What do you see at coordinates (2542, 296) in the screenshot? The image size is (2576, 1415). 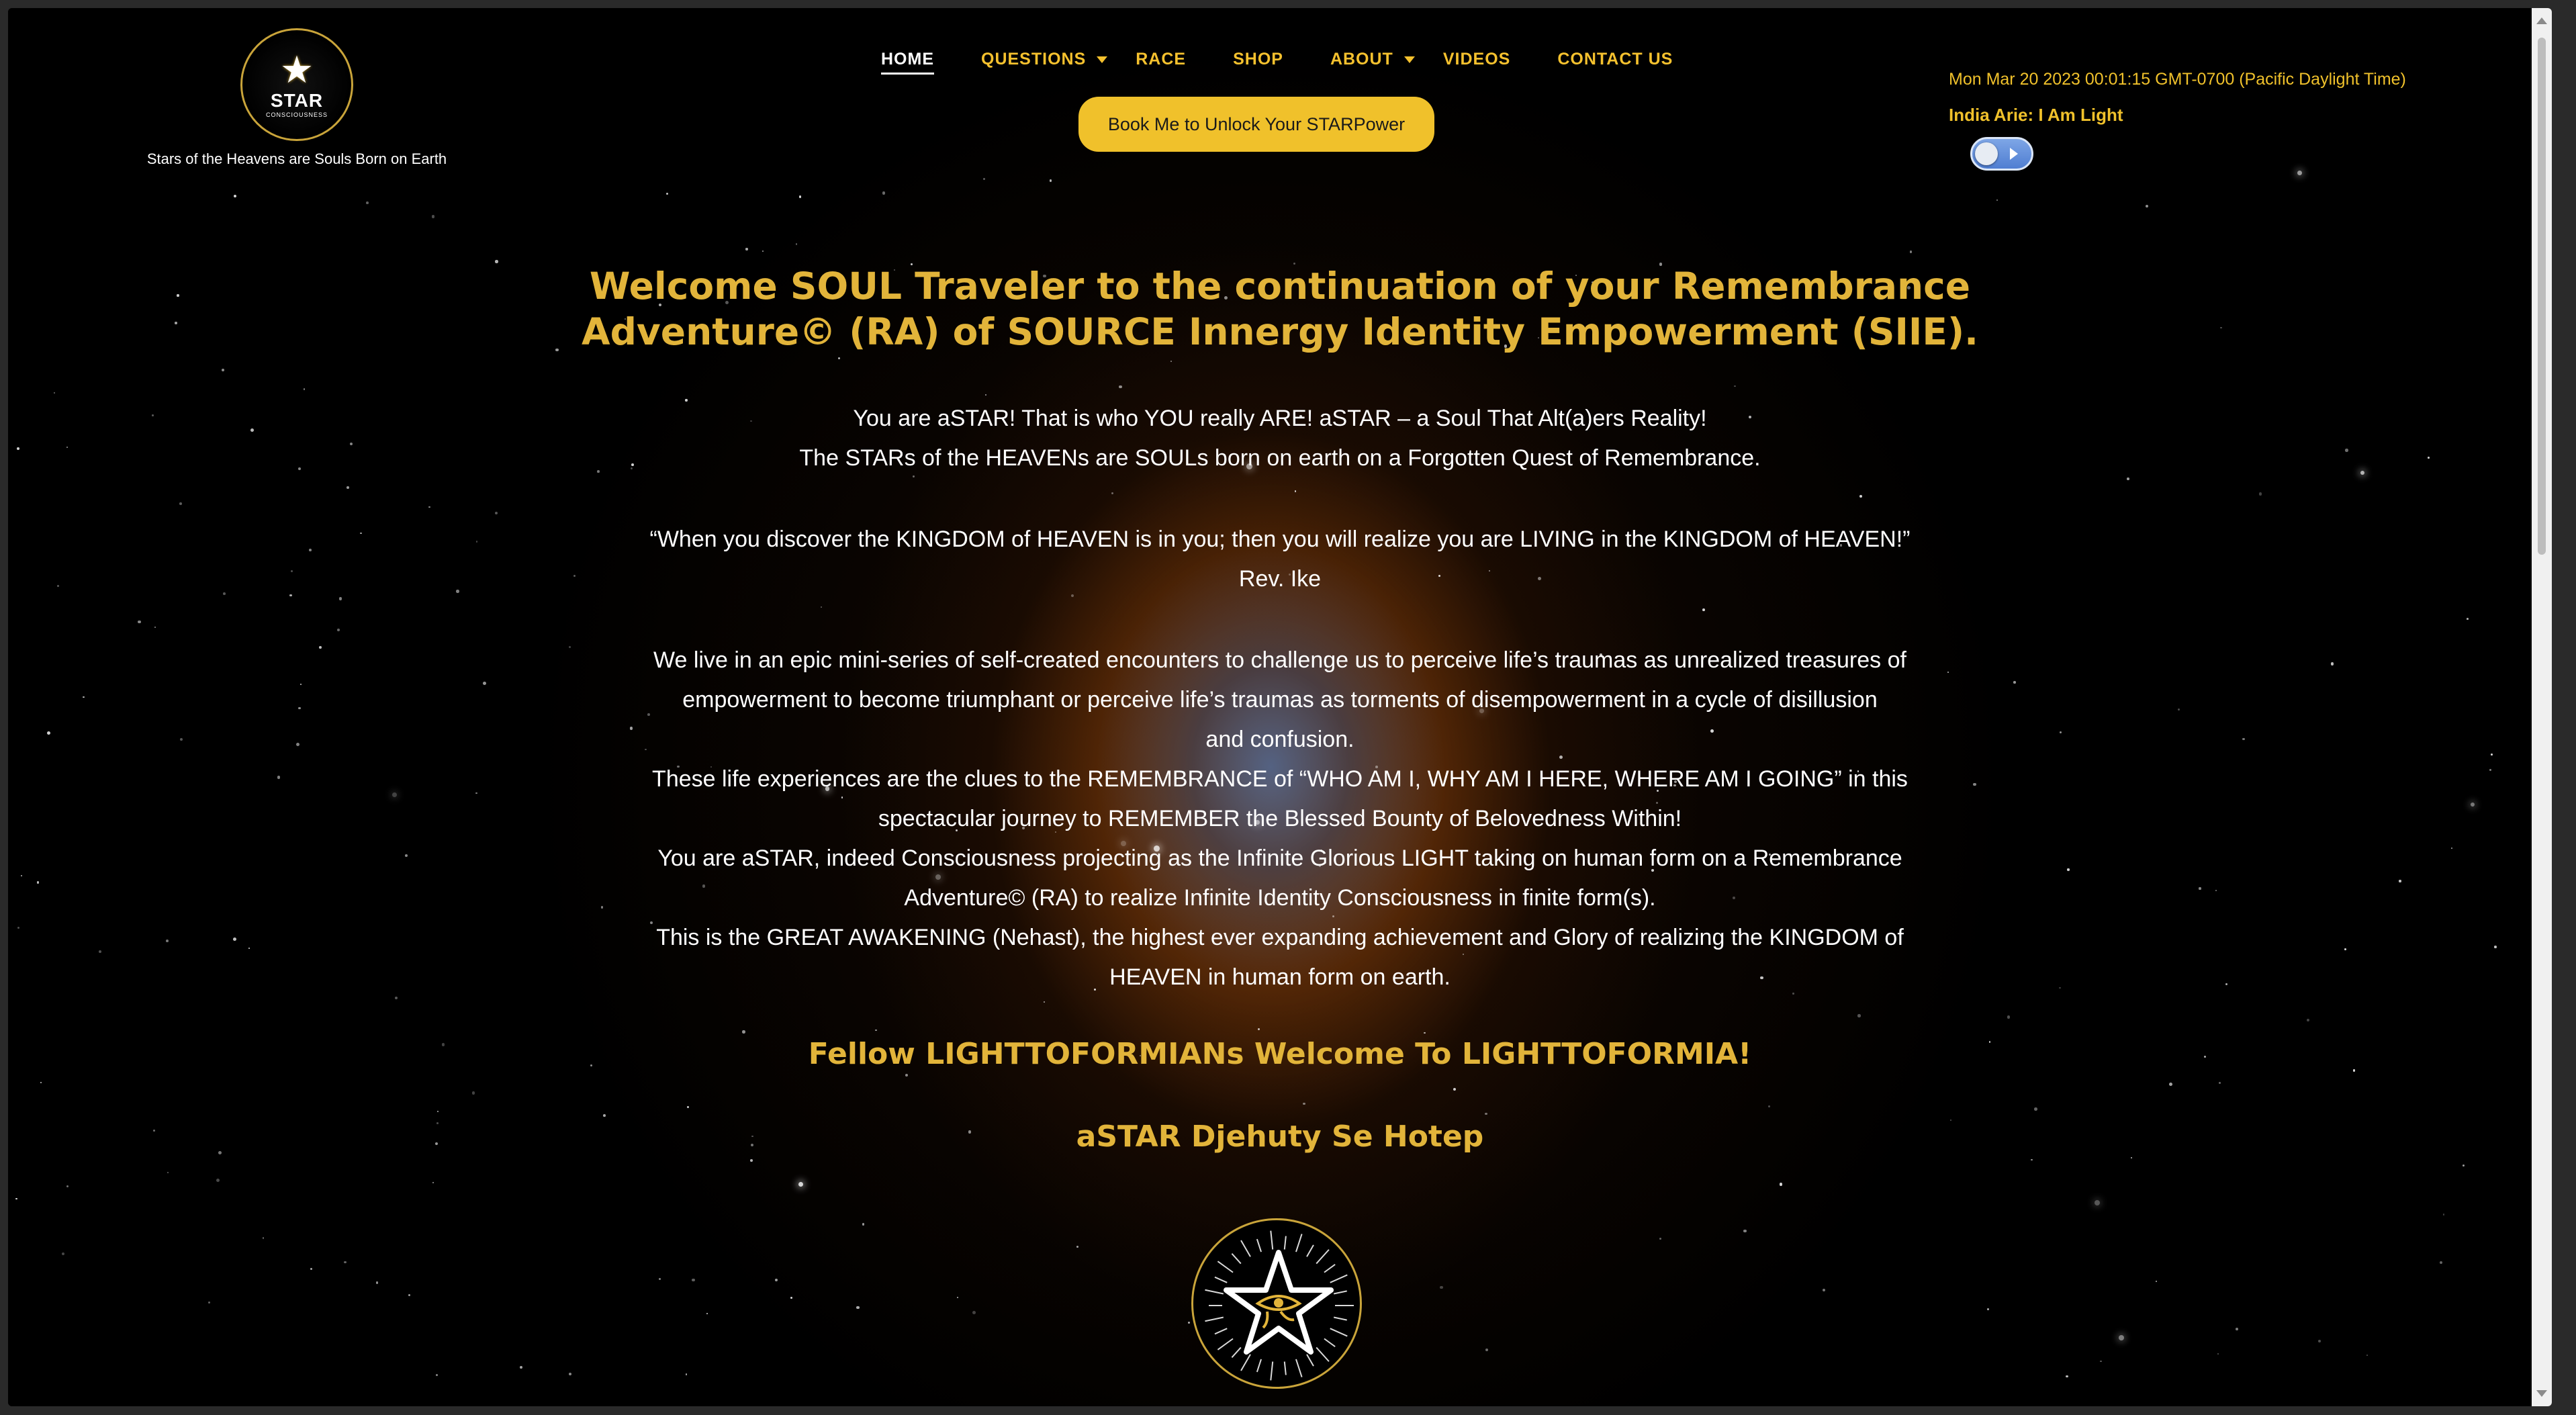 I see `scroll-thumb` at bounding box center [2542, 296].